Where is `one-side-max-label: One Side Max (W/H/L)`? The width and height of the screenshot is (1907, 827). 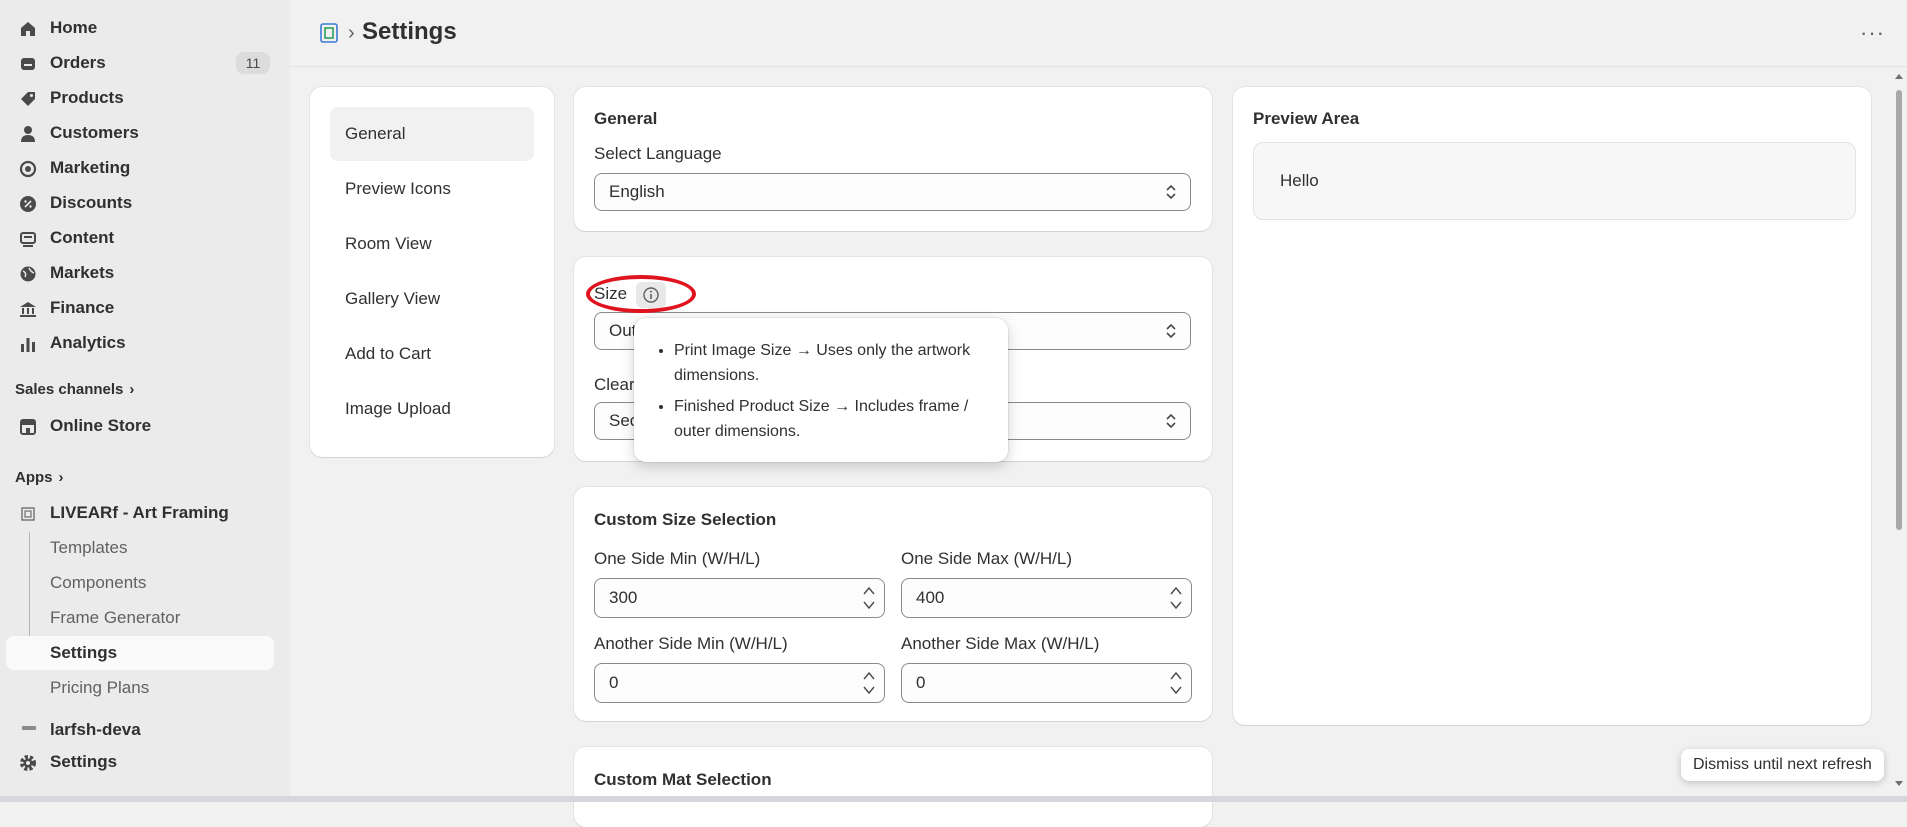 one-side-max-label: One Side Max (W/H/L) is located at coordinates (986, 558).